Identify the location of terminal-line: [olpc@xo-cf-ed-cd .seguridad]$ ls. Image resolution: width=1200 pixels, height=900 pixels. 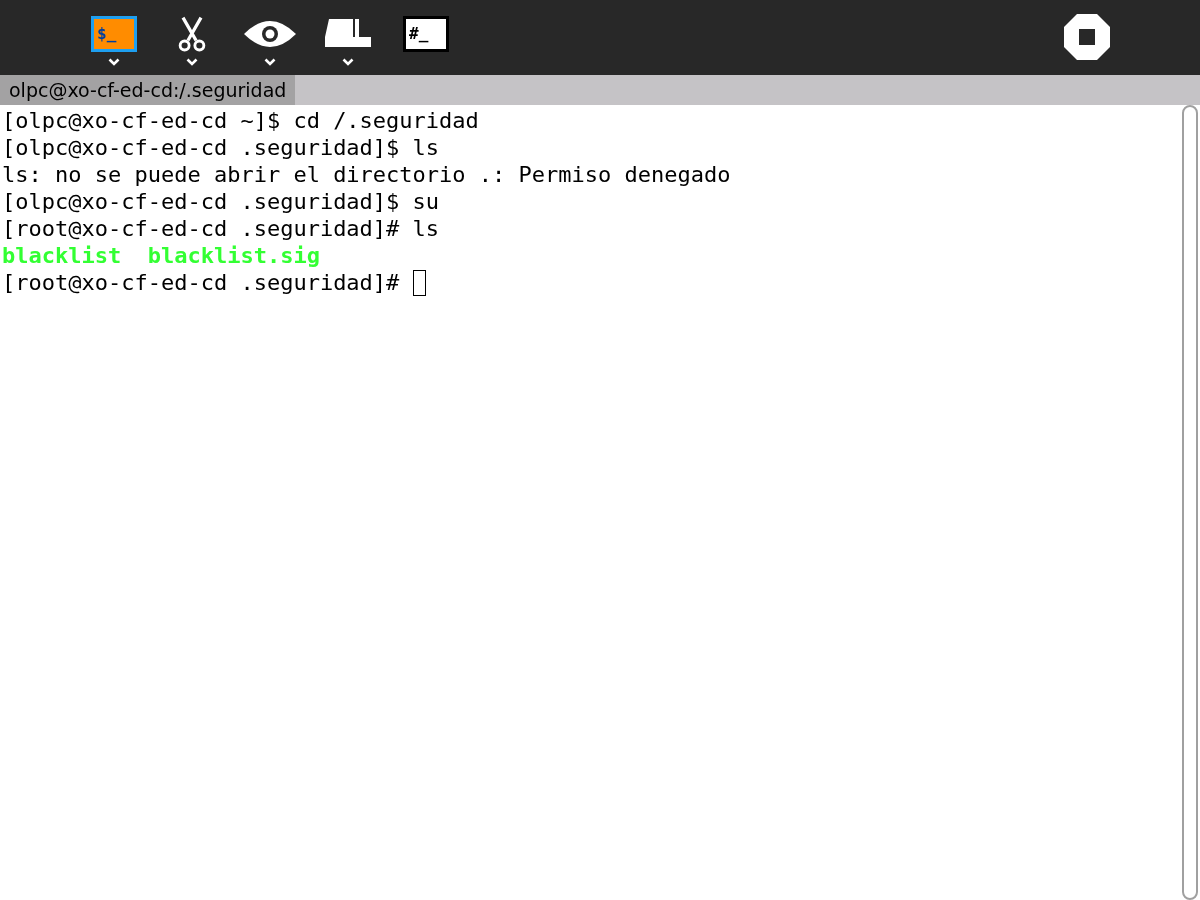
(221, 147).